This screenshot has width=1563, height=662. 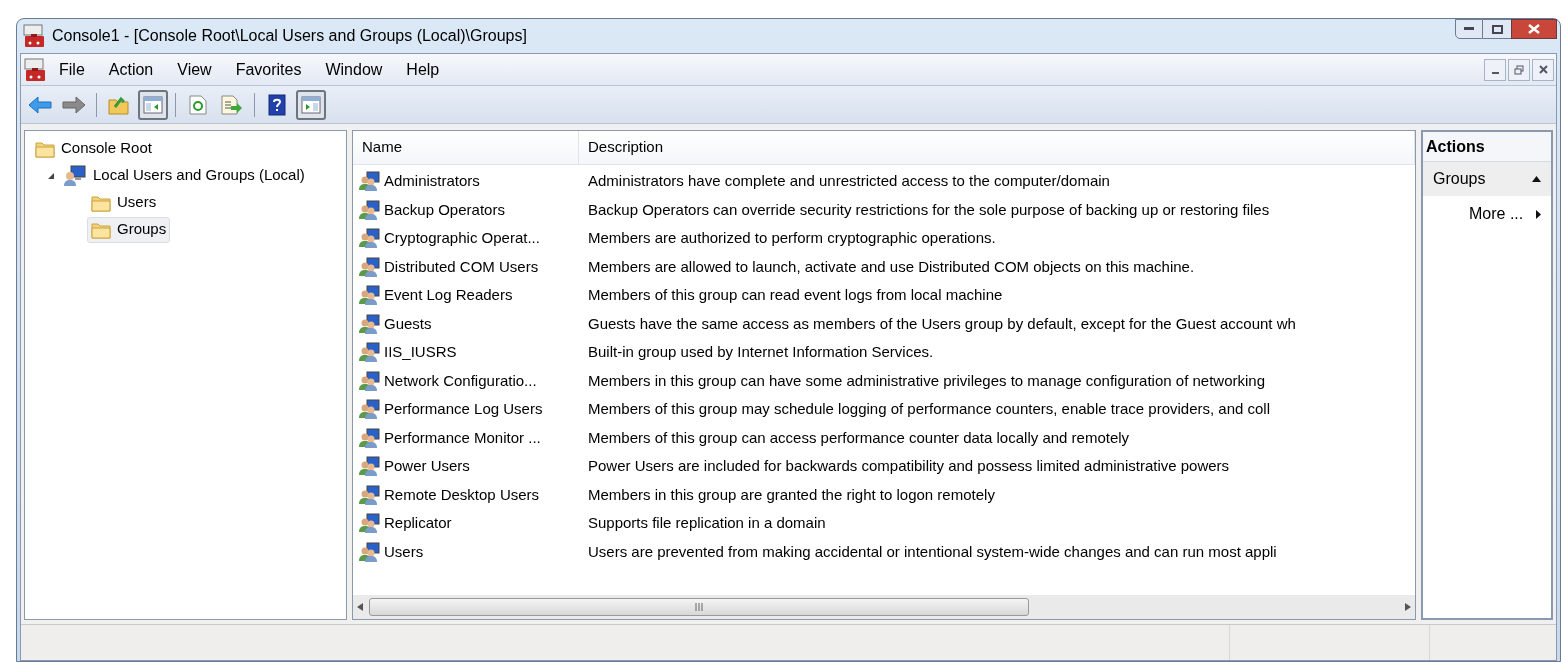 What do you see at coordinates (706, 523) in the screenshot?
I see `table-cell-text: Supports file replication in a domain` at bounding box center [706, 523].